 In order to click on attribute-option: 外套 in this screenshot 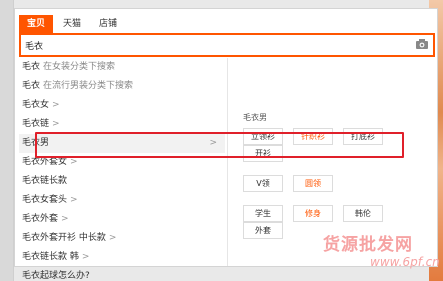, I will do `click(263, 230)`.